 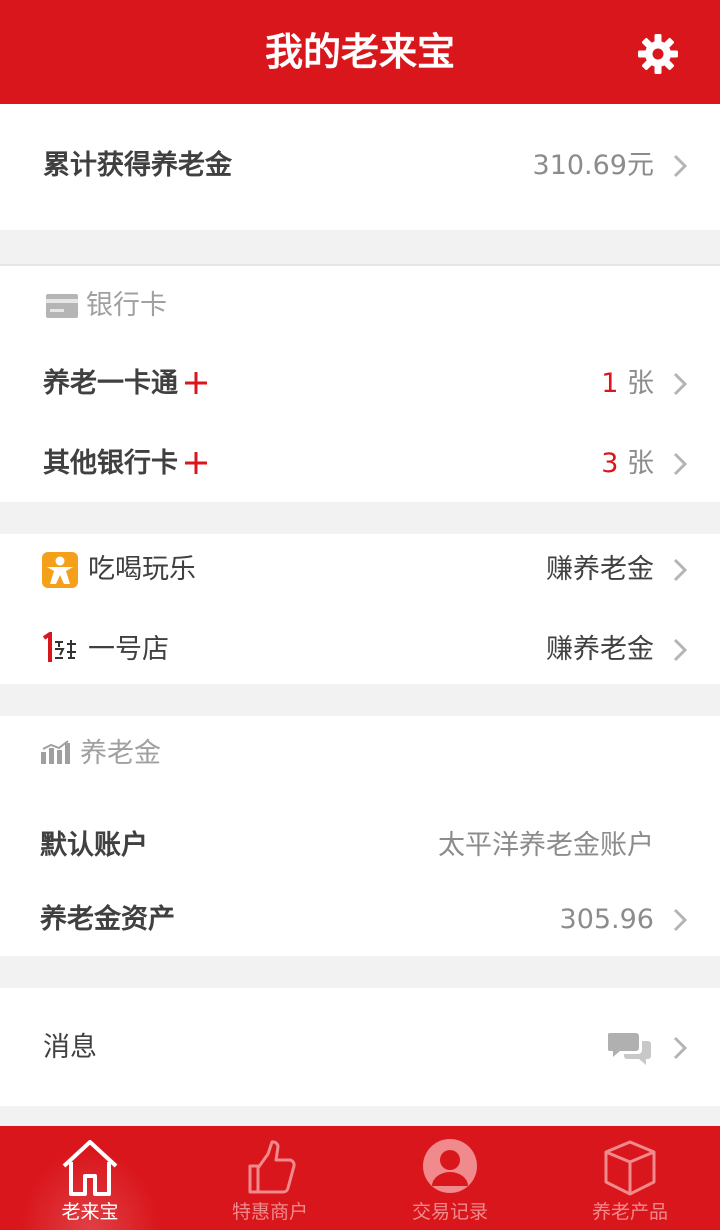 What do you see at coordinates (360, 609) in the screenshot?
I see `earn-pension-section: 吃喝玩乐 赚养老金 一号店 赚养老金` at bounding box center [360, 609].